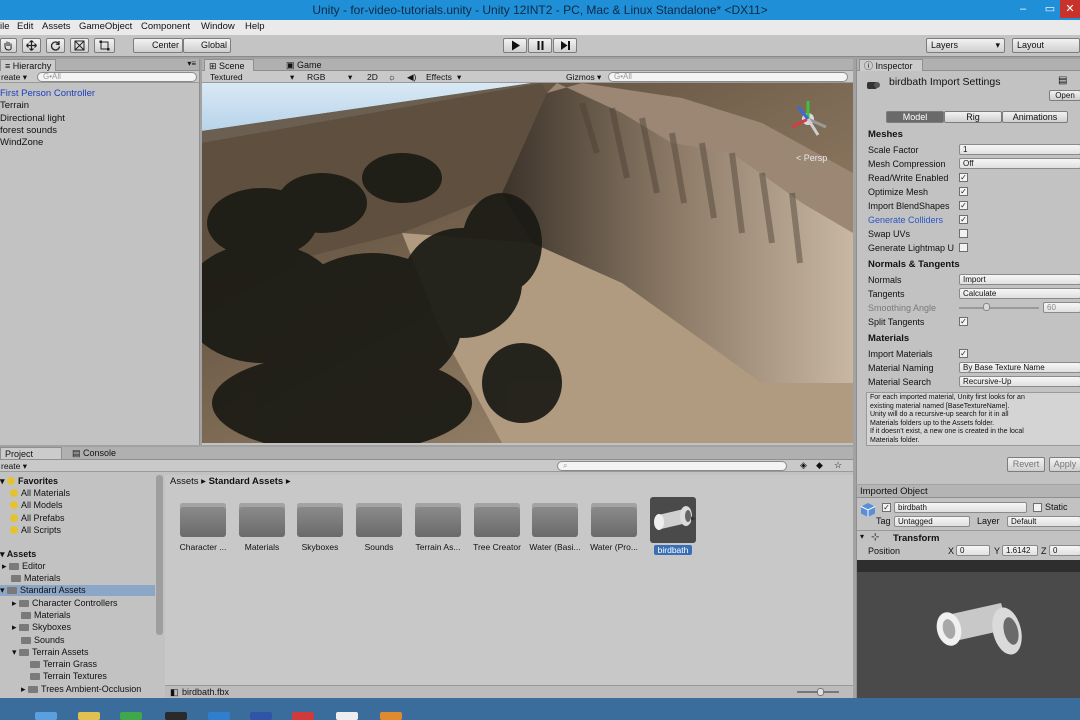 This screenshot has height=720, width=1080. Describe the element at coordinates (986, 307) in the screenshot. I see `smoothing-slider-thumb` at that location.